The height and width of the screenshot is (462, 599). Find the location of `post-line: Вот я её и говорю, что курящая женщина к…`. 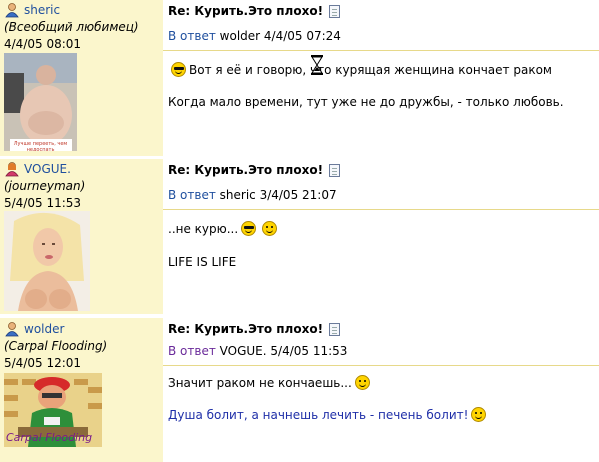

post-line: Вот я её и говорю, что курящая женщина к… is located at coordinates (360, 69).